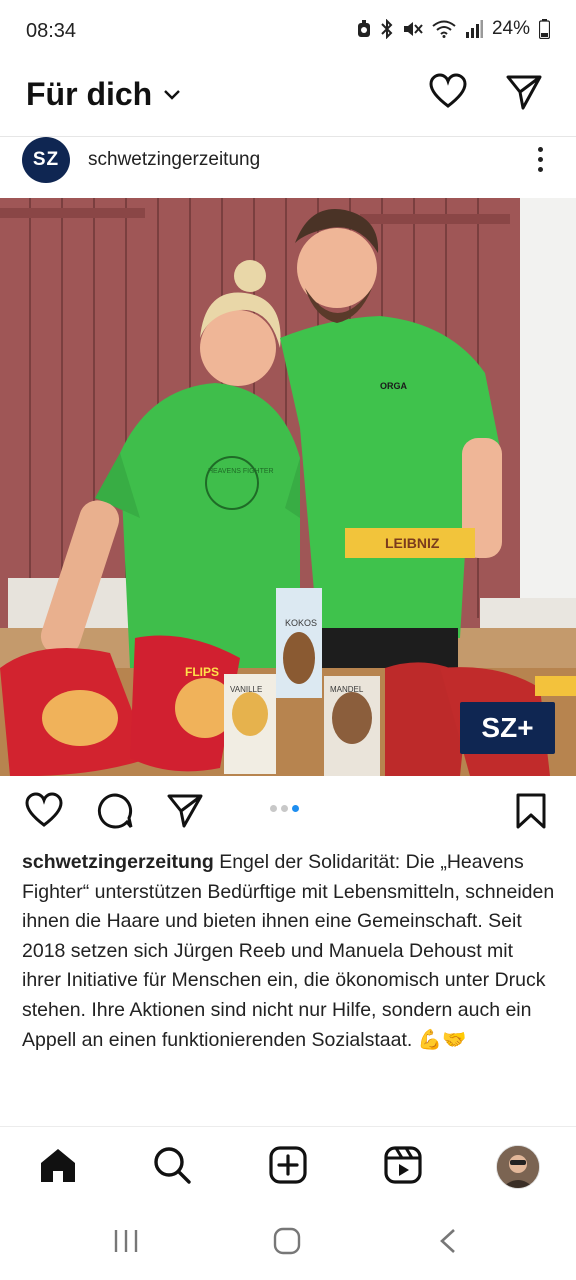 The height and width of the screenshot is (1280, 576). What do you see at coordinates (172, 1165) in the screenshot?
I see `search-icon` at bounding box center [172, 1165].